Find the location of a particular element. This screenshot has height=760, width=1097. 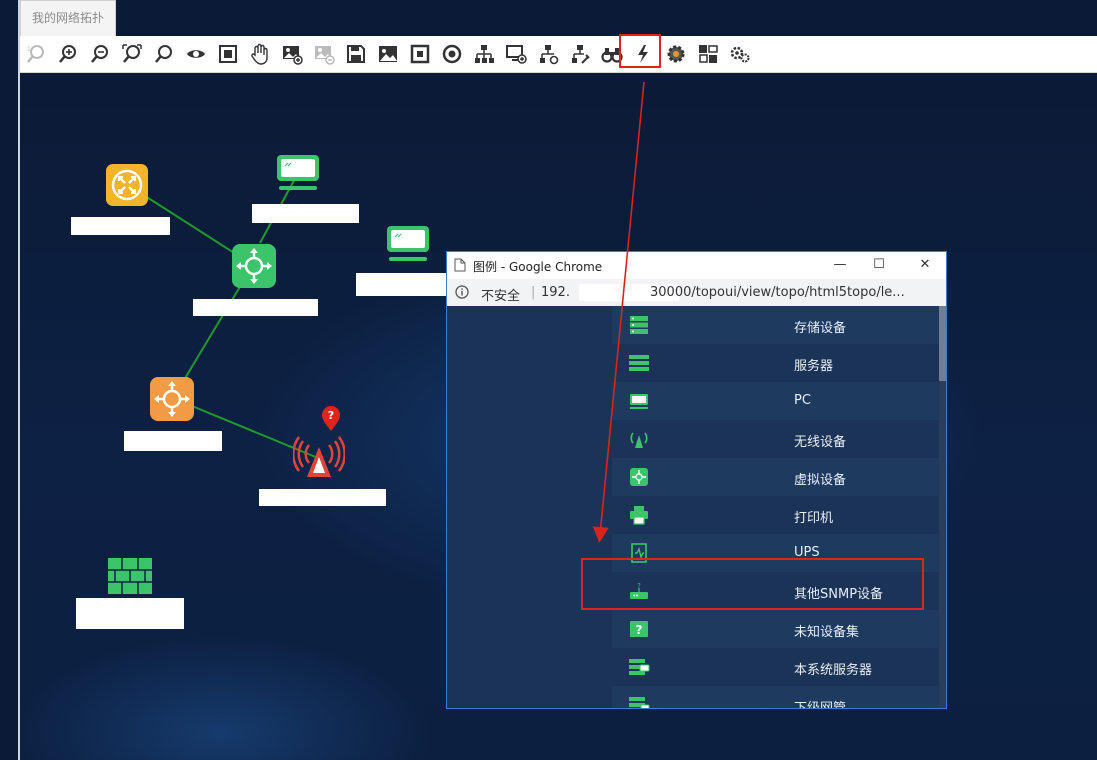

legend-item-storage: 存储设备 is located at coordinates (775, 325).